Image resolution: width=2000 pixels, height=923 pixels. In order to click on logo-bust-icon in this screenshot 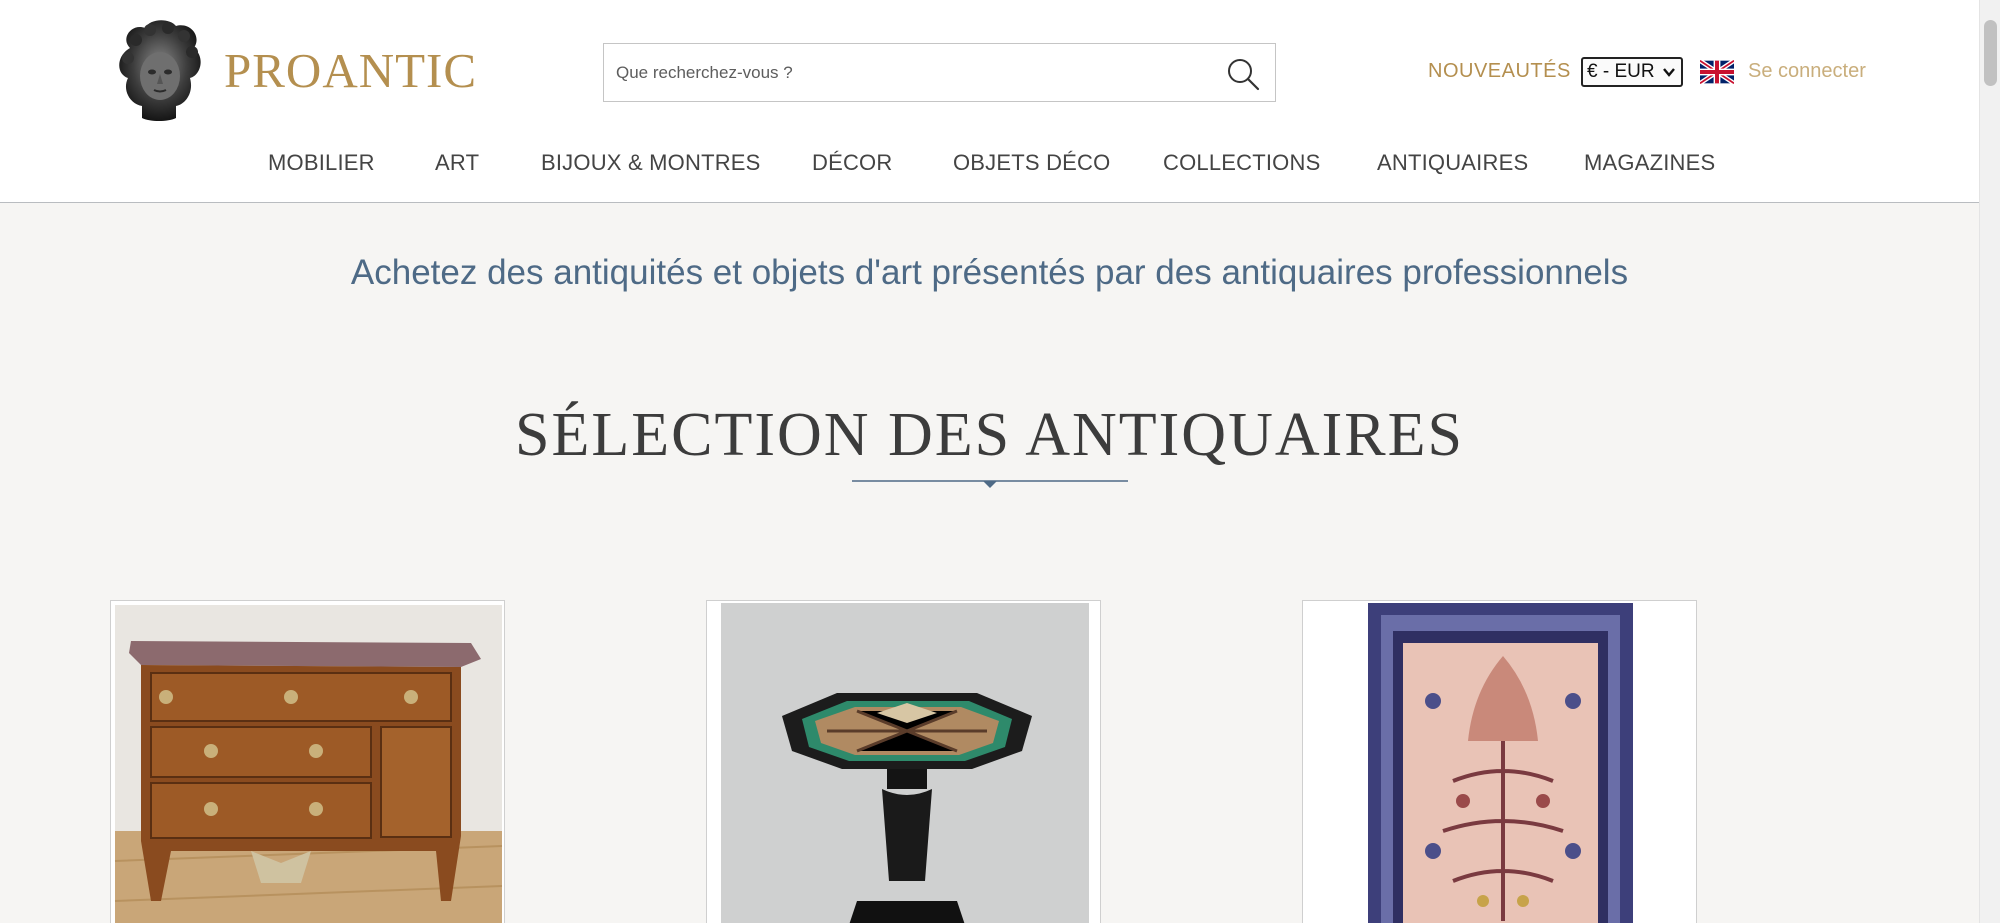, I will do `click(160, 70)`.